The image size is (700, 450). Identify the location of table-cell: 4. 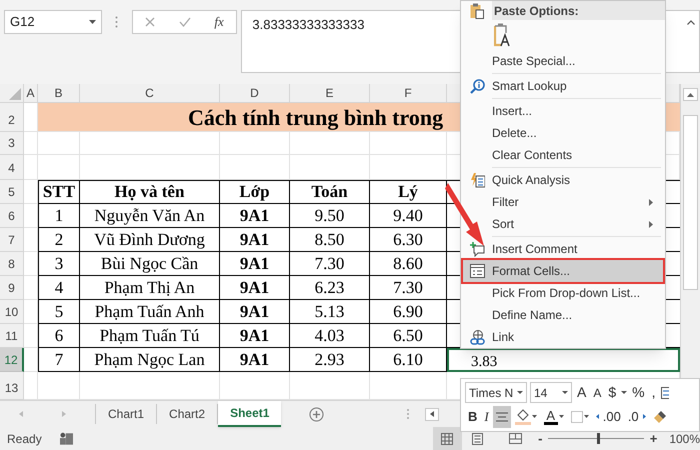
(59, 288).